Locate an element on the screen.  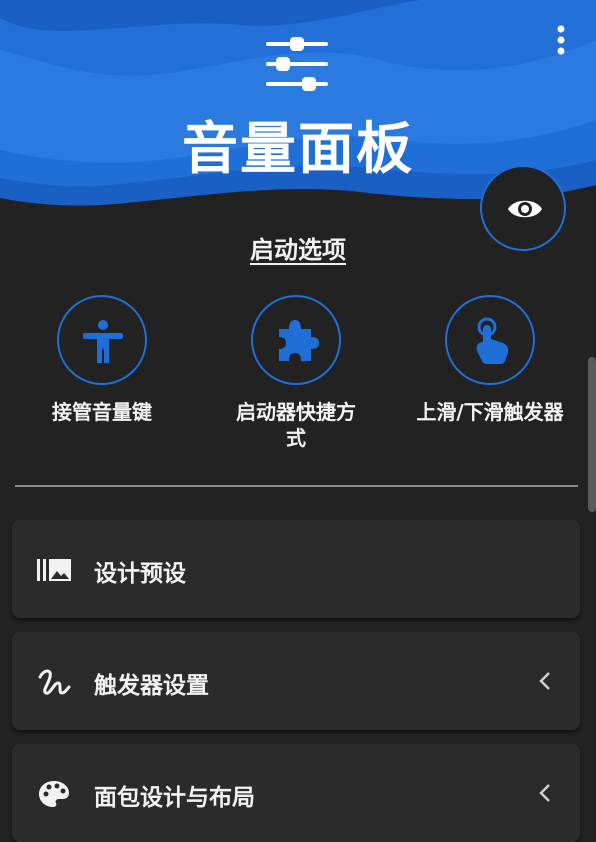
palette-icon is located at coordinates (54, 794).